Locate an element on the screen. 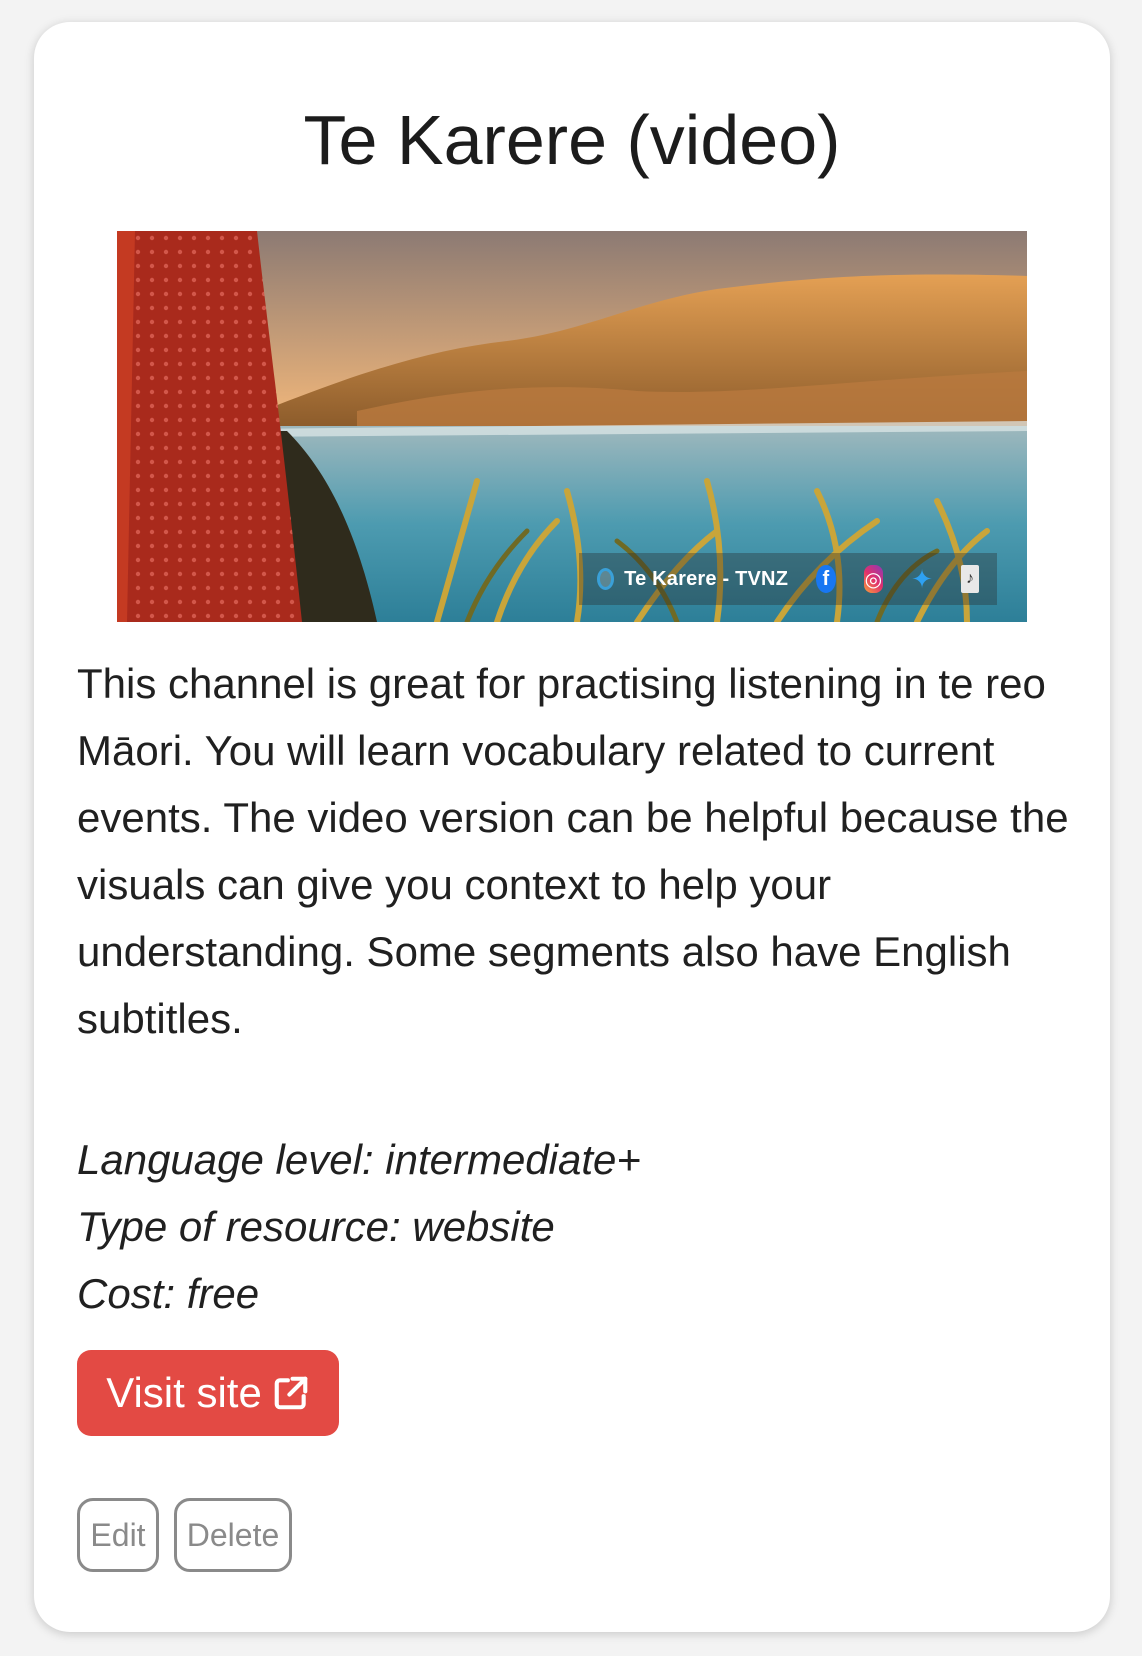 Image resolution: width=1142 pixels, height=1656 pixels. tvnz-logo-icon is located at coordinates (606, 579).